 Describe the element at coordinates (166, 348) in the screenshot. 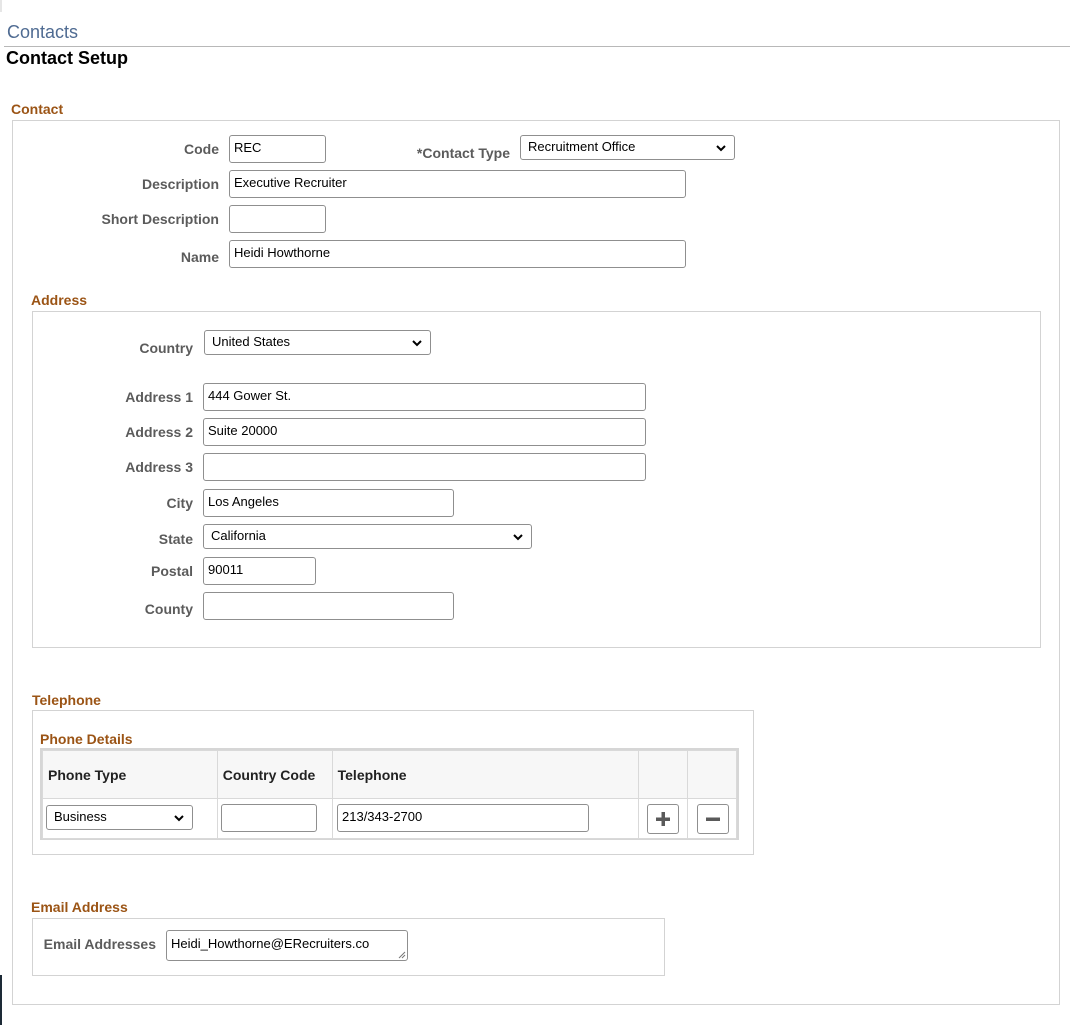

I see `country-label: Country` at that location.